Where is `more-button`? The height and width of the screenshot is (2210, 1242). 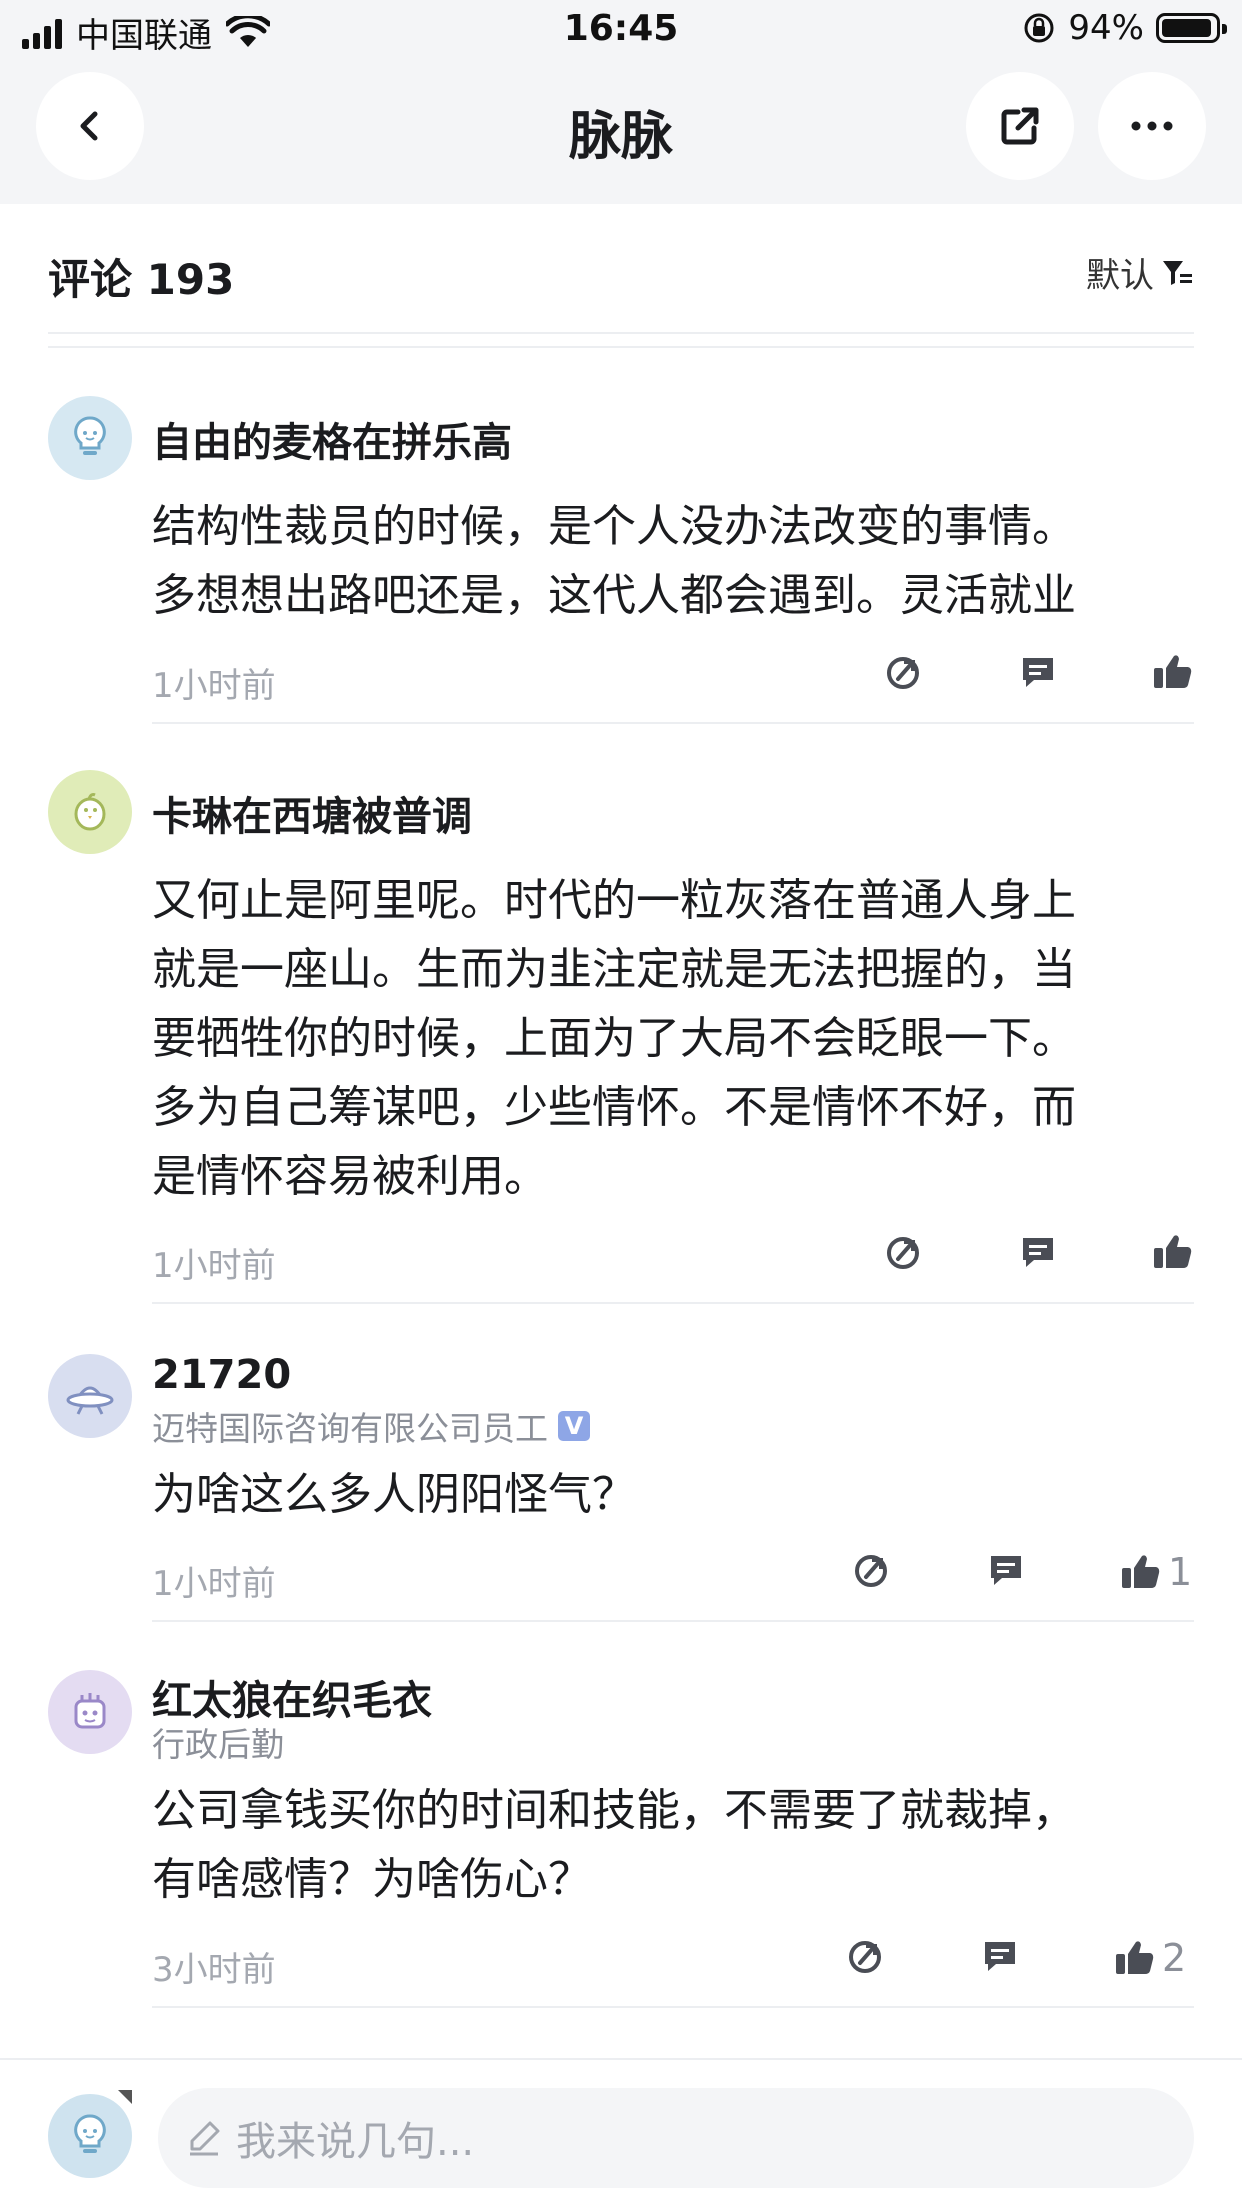
more-button is located at coordinates (1152, 126).